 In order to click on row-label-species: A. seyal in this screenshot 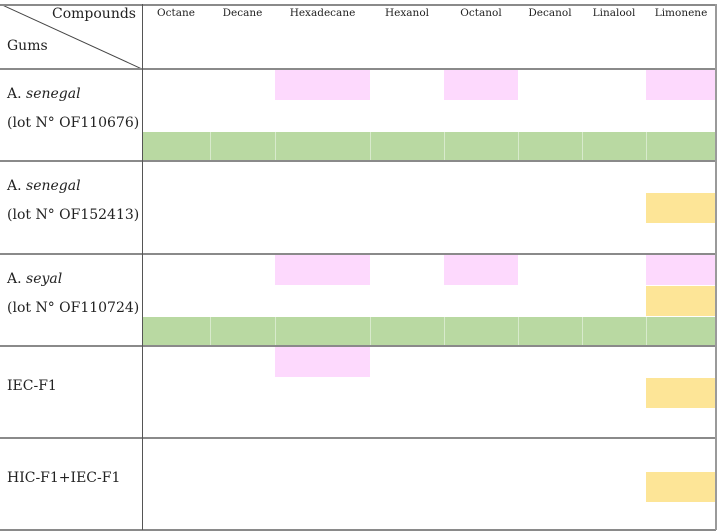, I will do `click(34, 279)`.